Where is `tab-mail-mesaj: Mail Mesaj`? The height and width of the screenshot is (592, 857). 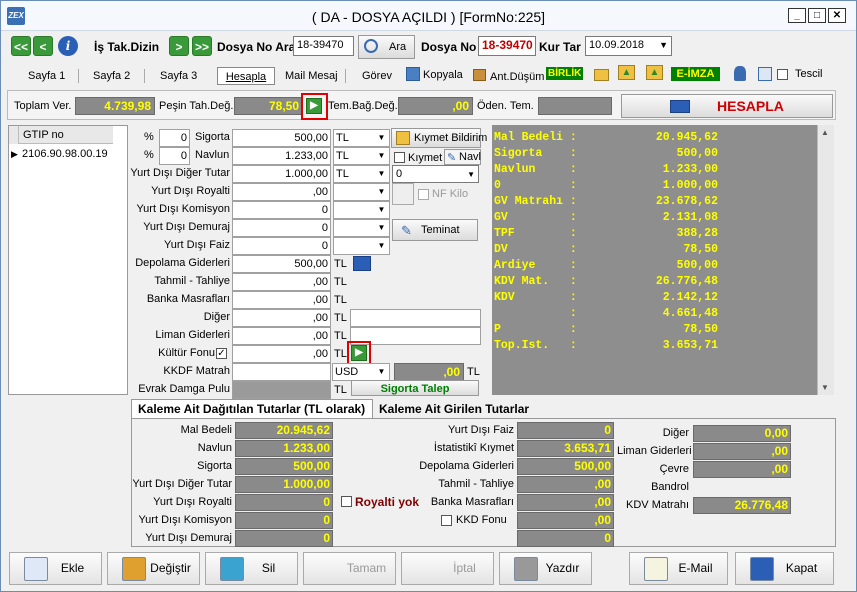
tab-mail-mesaj: Mail Mesaj is located at coordinates (311, 76).